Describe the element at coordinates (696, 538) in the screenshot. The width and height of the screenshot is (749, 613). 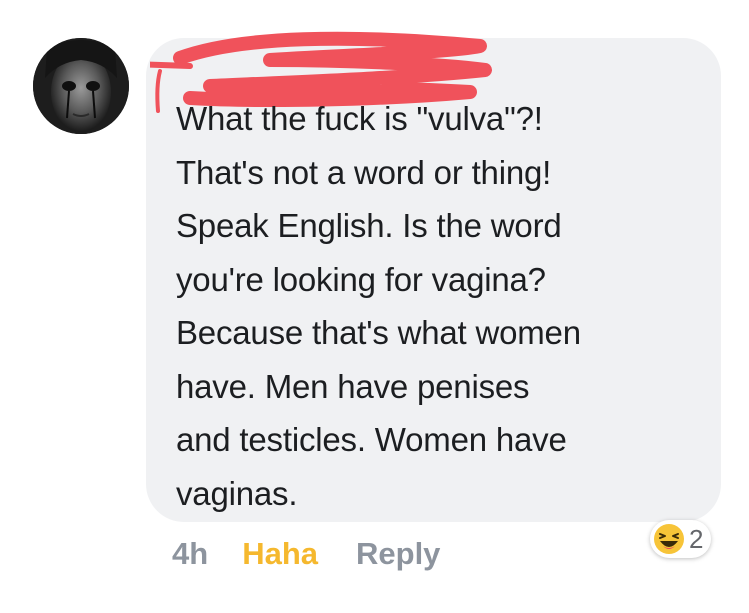
I see `reaction-count: 2` at that location.